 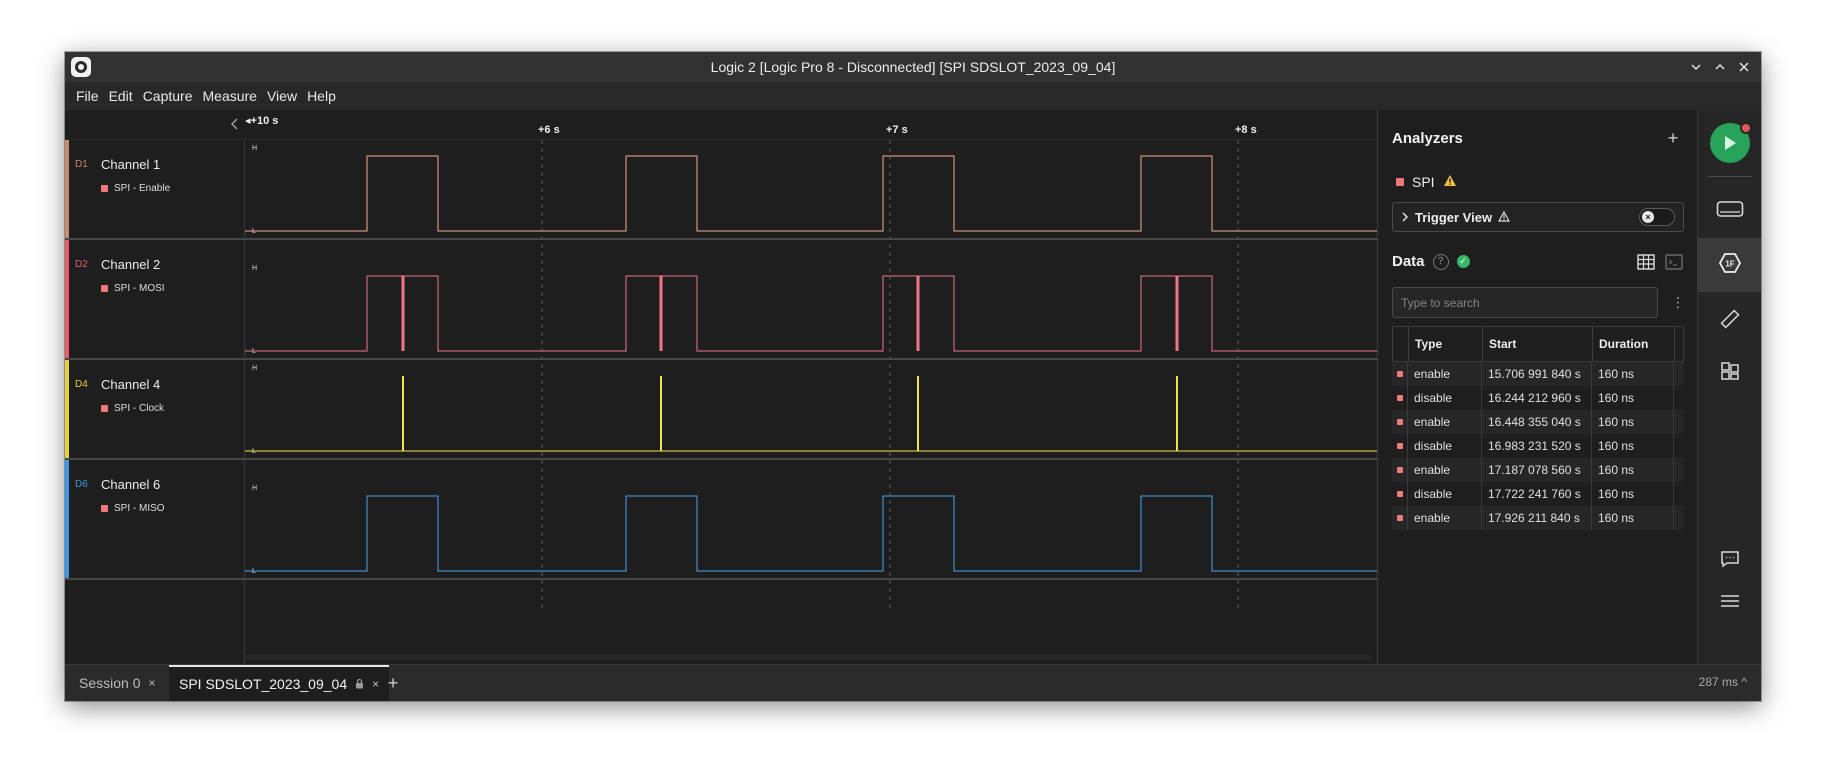 What do you see at coordinates (1426, 182) in the screenshot?
I see `analyzer-item-spi: SPI` at bounding box center [1426, 182].